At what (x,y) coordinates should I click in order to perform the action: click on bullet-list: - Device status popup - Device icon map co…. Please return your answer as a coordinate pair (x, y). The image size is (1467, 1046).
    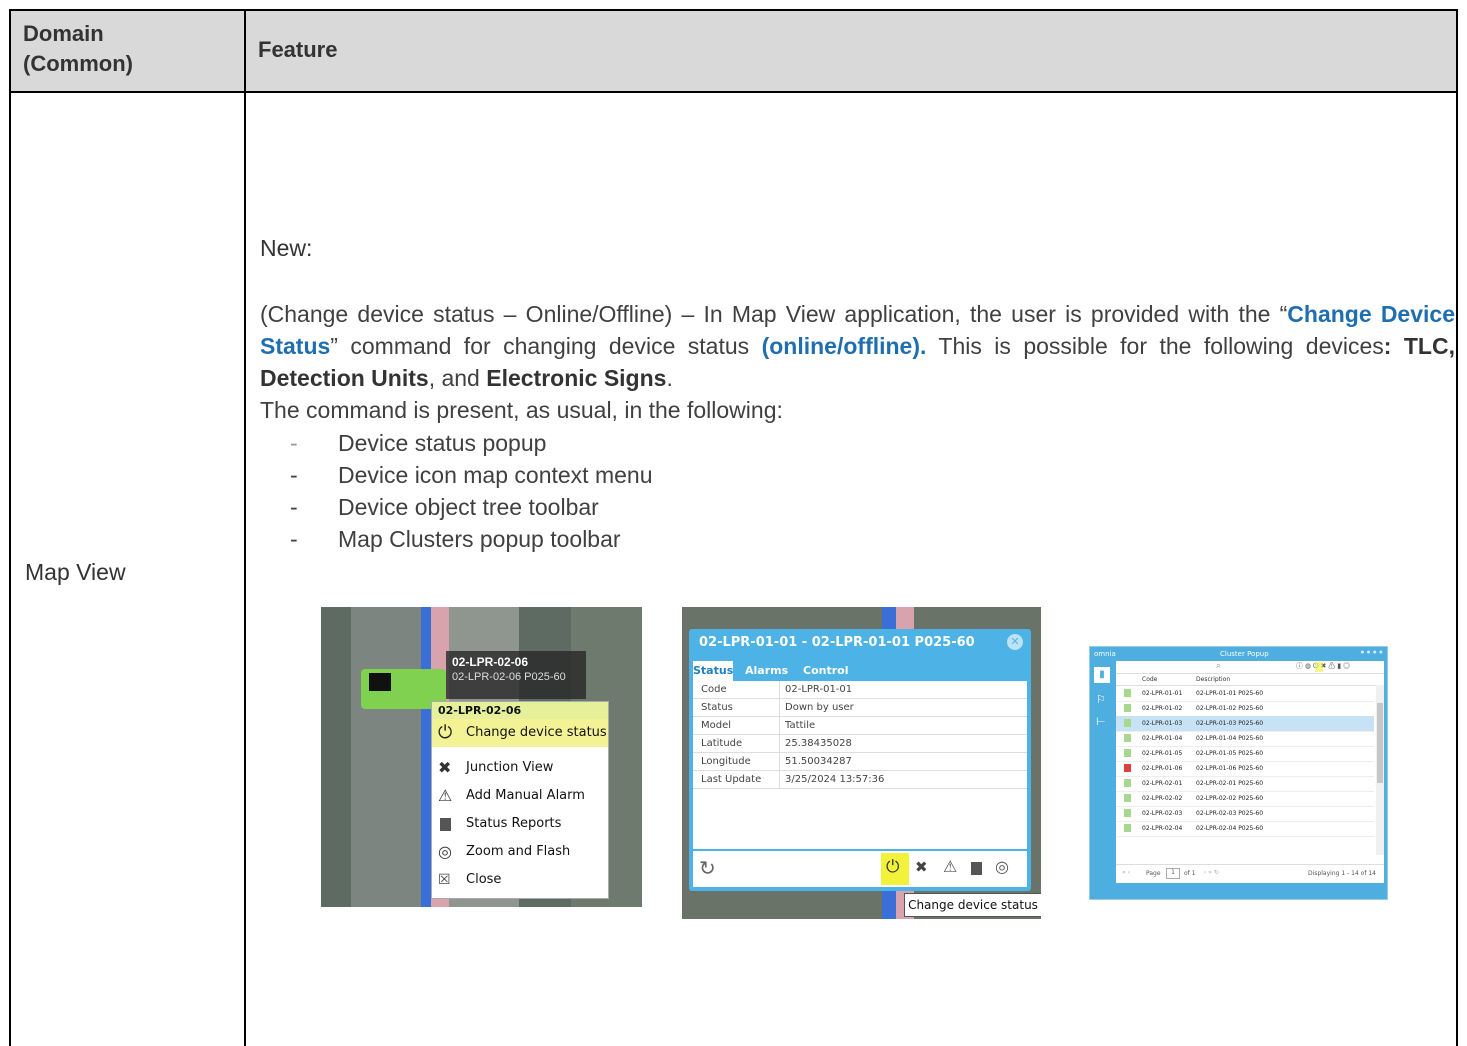
    Looking at the image, I should click on (471, 491).